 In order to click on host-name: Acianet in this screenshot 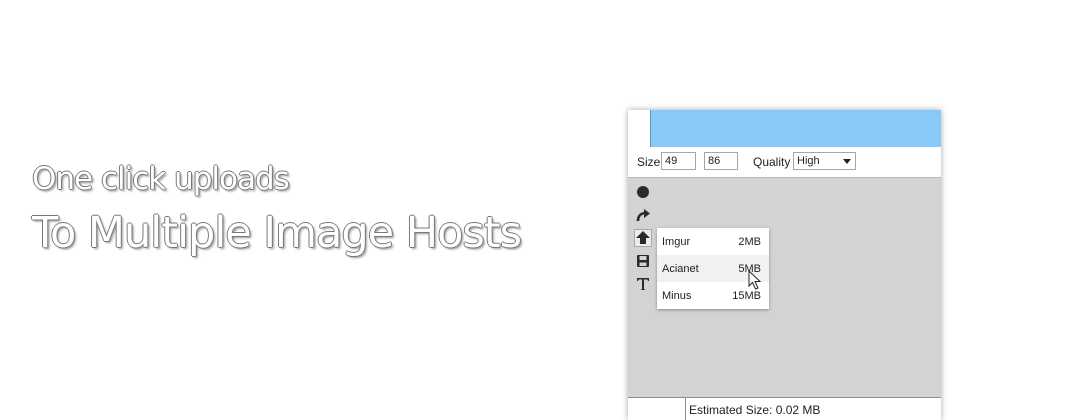, I will do `click(680, 269)`.